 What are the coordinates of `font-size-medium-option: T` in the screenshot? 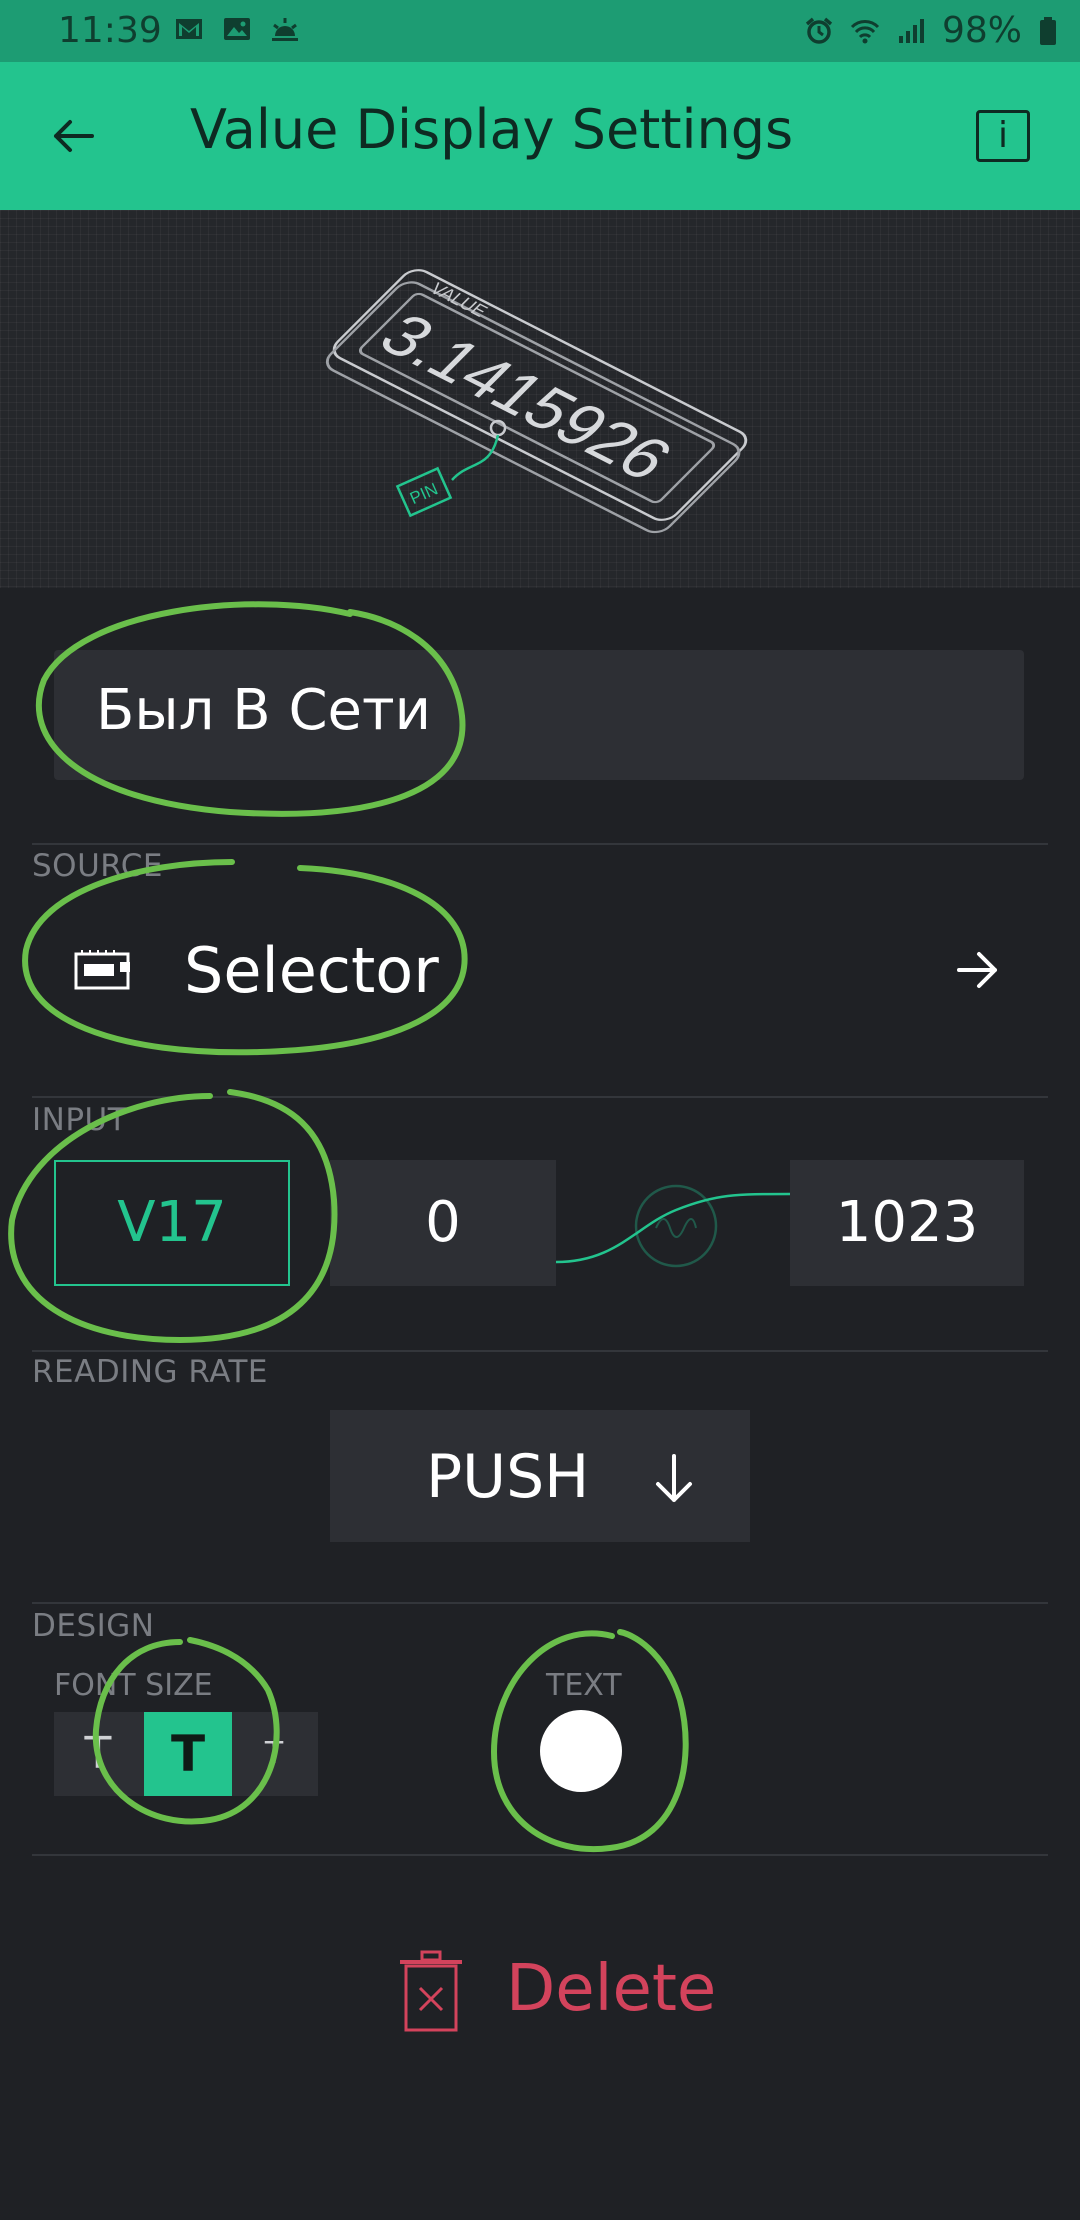 It's located at (188, 1754).